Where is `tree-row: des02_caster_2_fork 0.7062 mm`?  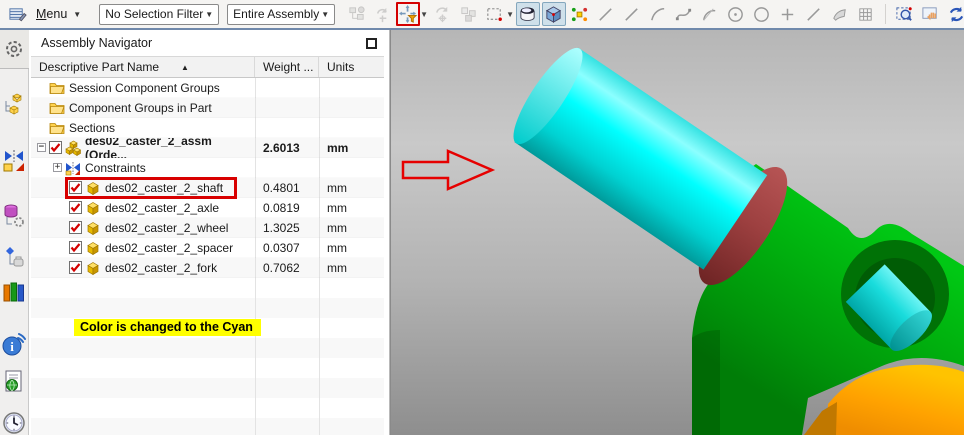
tree-row: des02_caster_2_fork 0.7062 mm is located at coordinates (207, 268).